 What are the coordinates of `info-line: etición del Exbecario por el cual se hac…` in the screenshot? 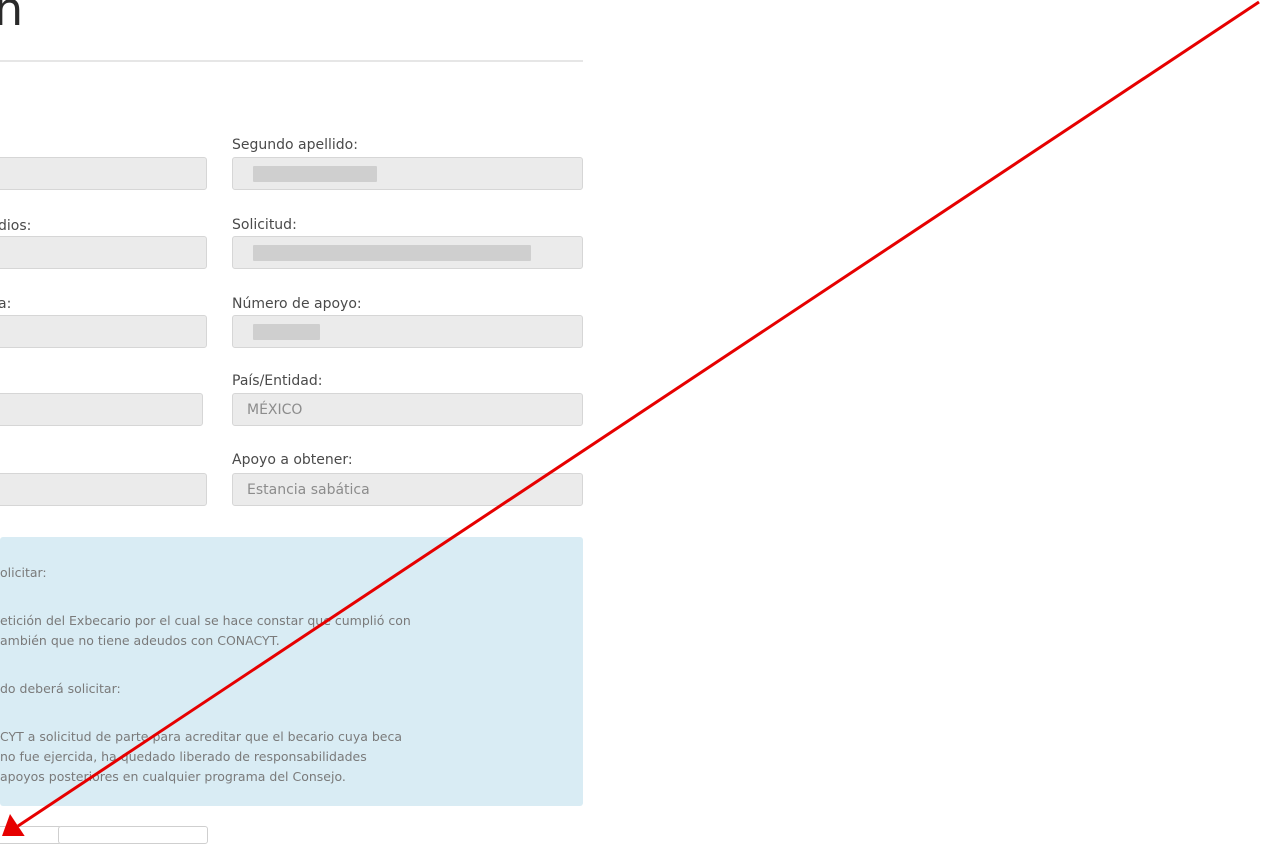 It's located at (205, 620).